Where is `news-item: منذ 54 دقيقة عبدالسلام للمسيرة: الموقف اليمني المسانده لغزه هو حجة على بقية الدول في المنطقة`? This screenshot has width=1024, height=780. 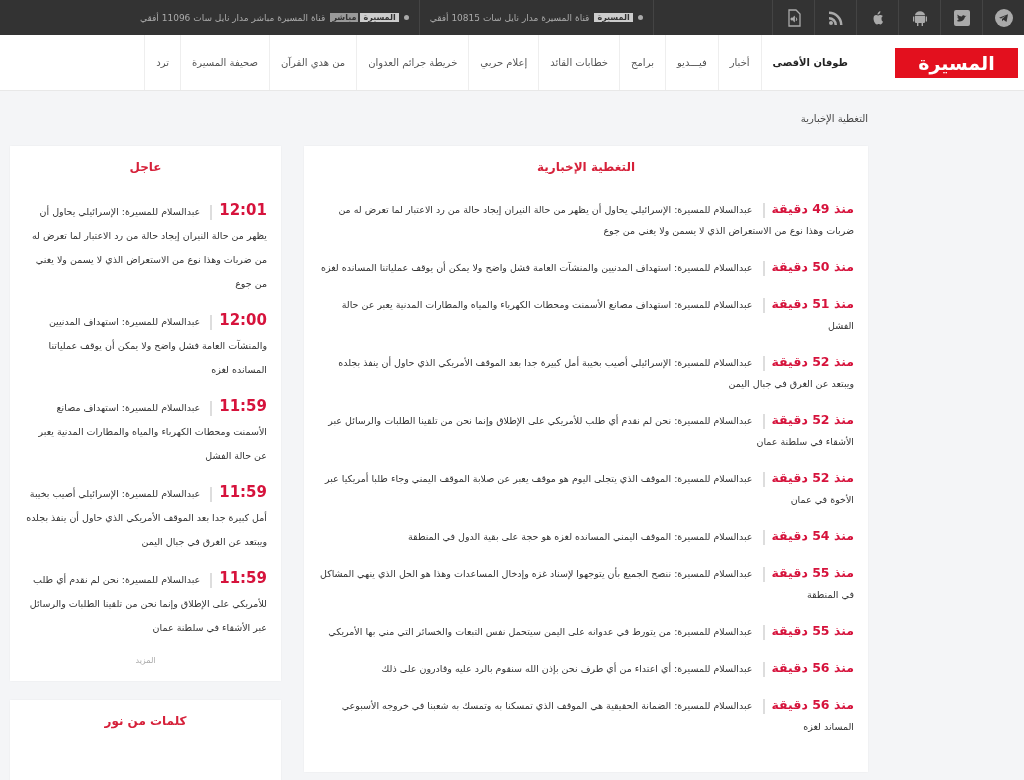
news-item: منذ 54 دقيقة عبدالسلام للمسيرة: الموقف اليمني المسانده لغزه هو حجة على بقية الدول في المنطقة is located at coordinates (586, 536).